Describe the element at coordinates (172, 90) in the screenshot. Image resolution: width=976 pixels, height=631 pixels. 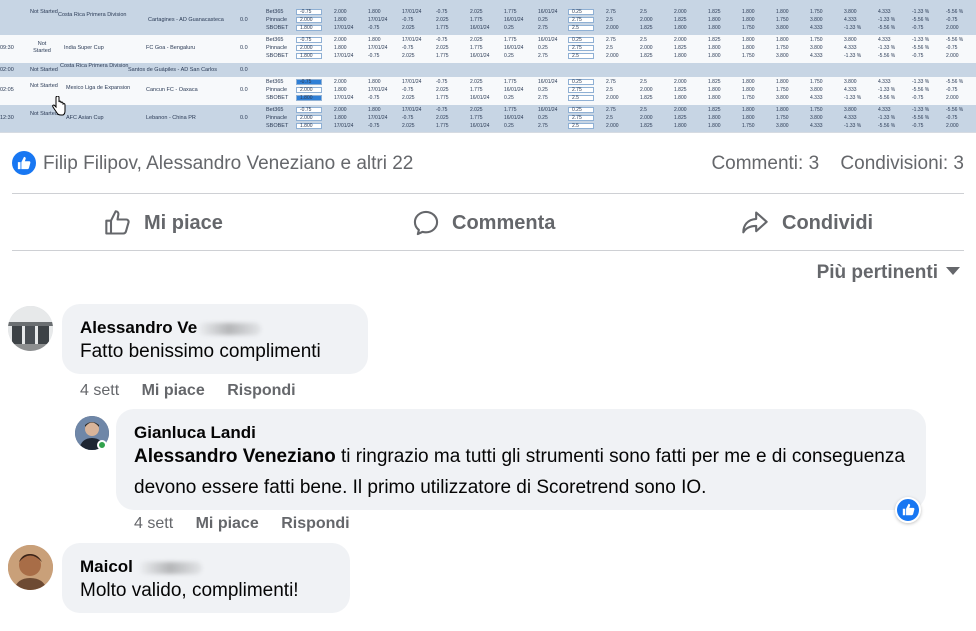
I see `sheet-match: Cancun FC - Oaxaca` at that location.